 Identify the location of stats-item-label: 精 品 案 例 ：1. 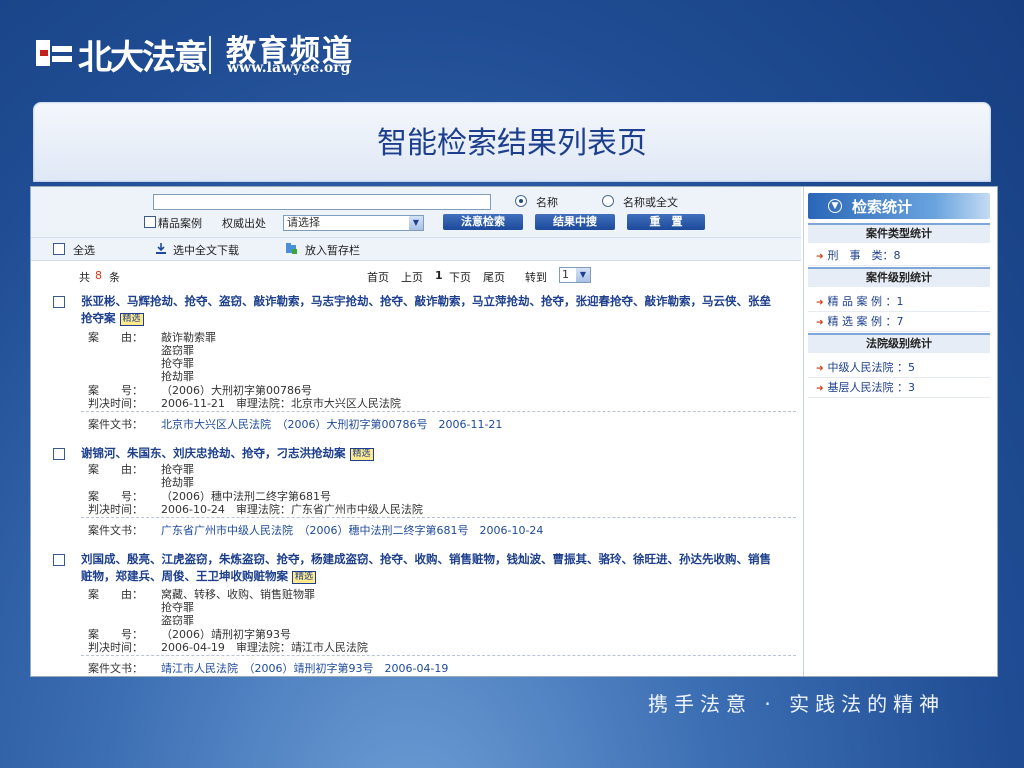
(866, 301).